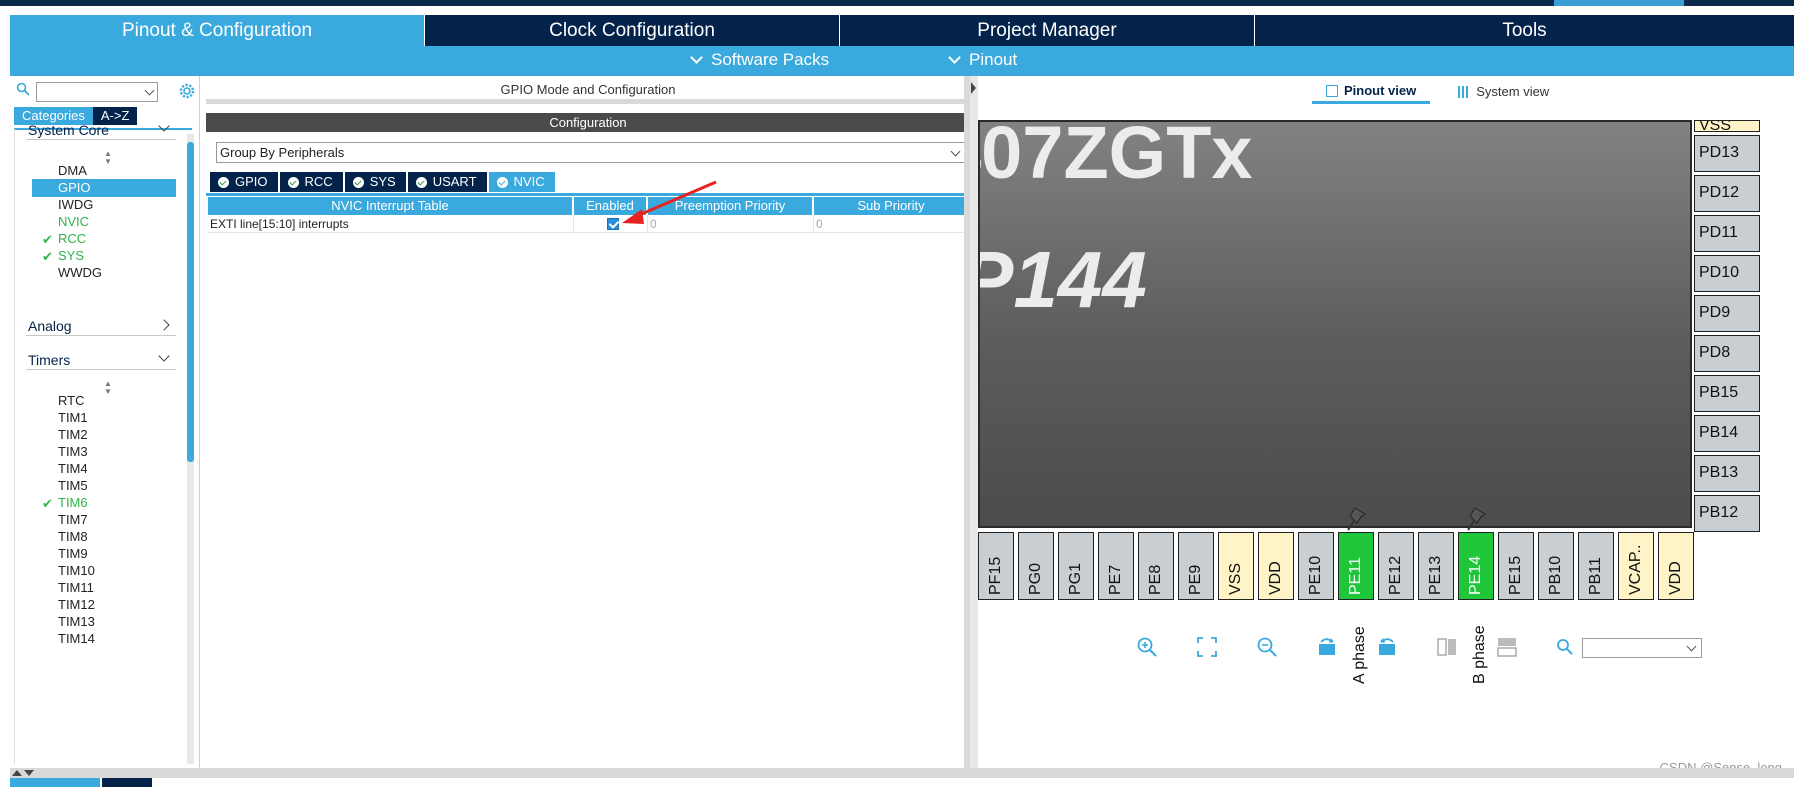  Describe the element at coordinates (632, 30) in the screenshot. I see `tab-clock-configuration: Clock Configuration` at that location.